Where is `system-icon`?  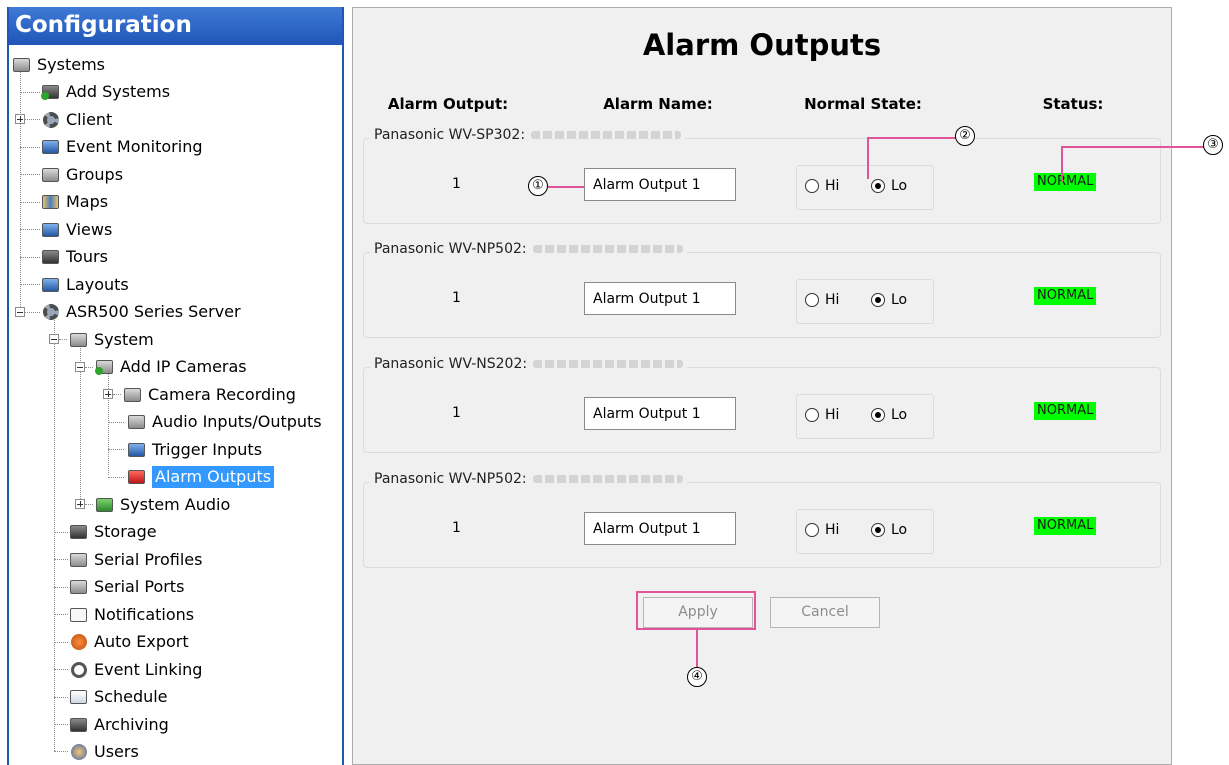
system-icon is located at coordinates (79, 340).